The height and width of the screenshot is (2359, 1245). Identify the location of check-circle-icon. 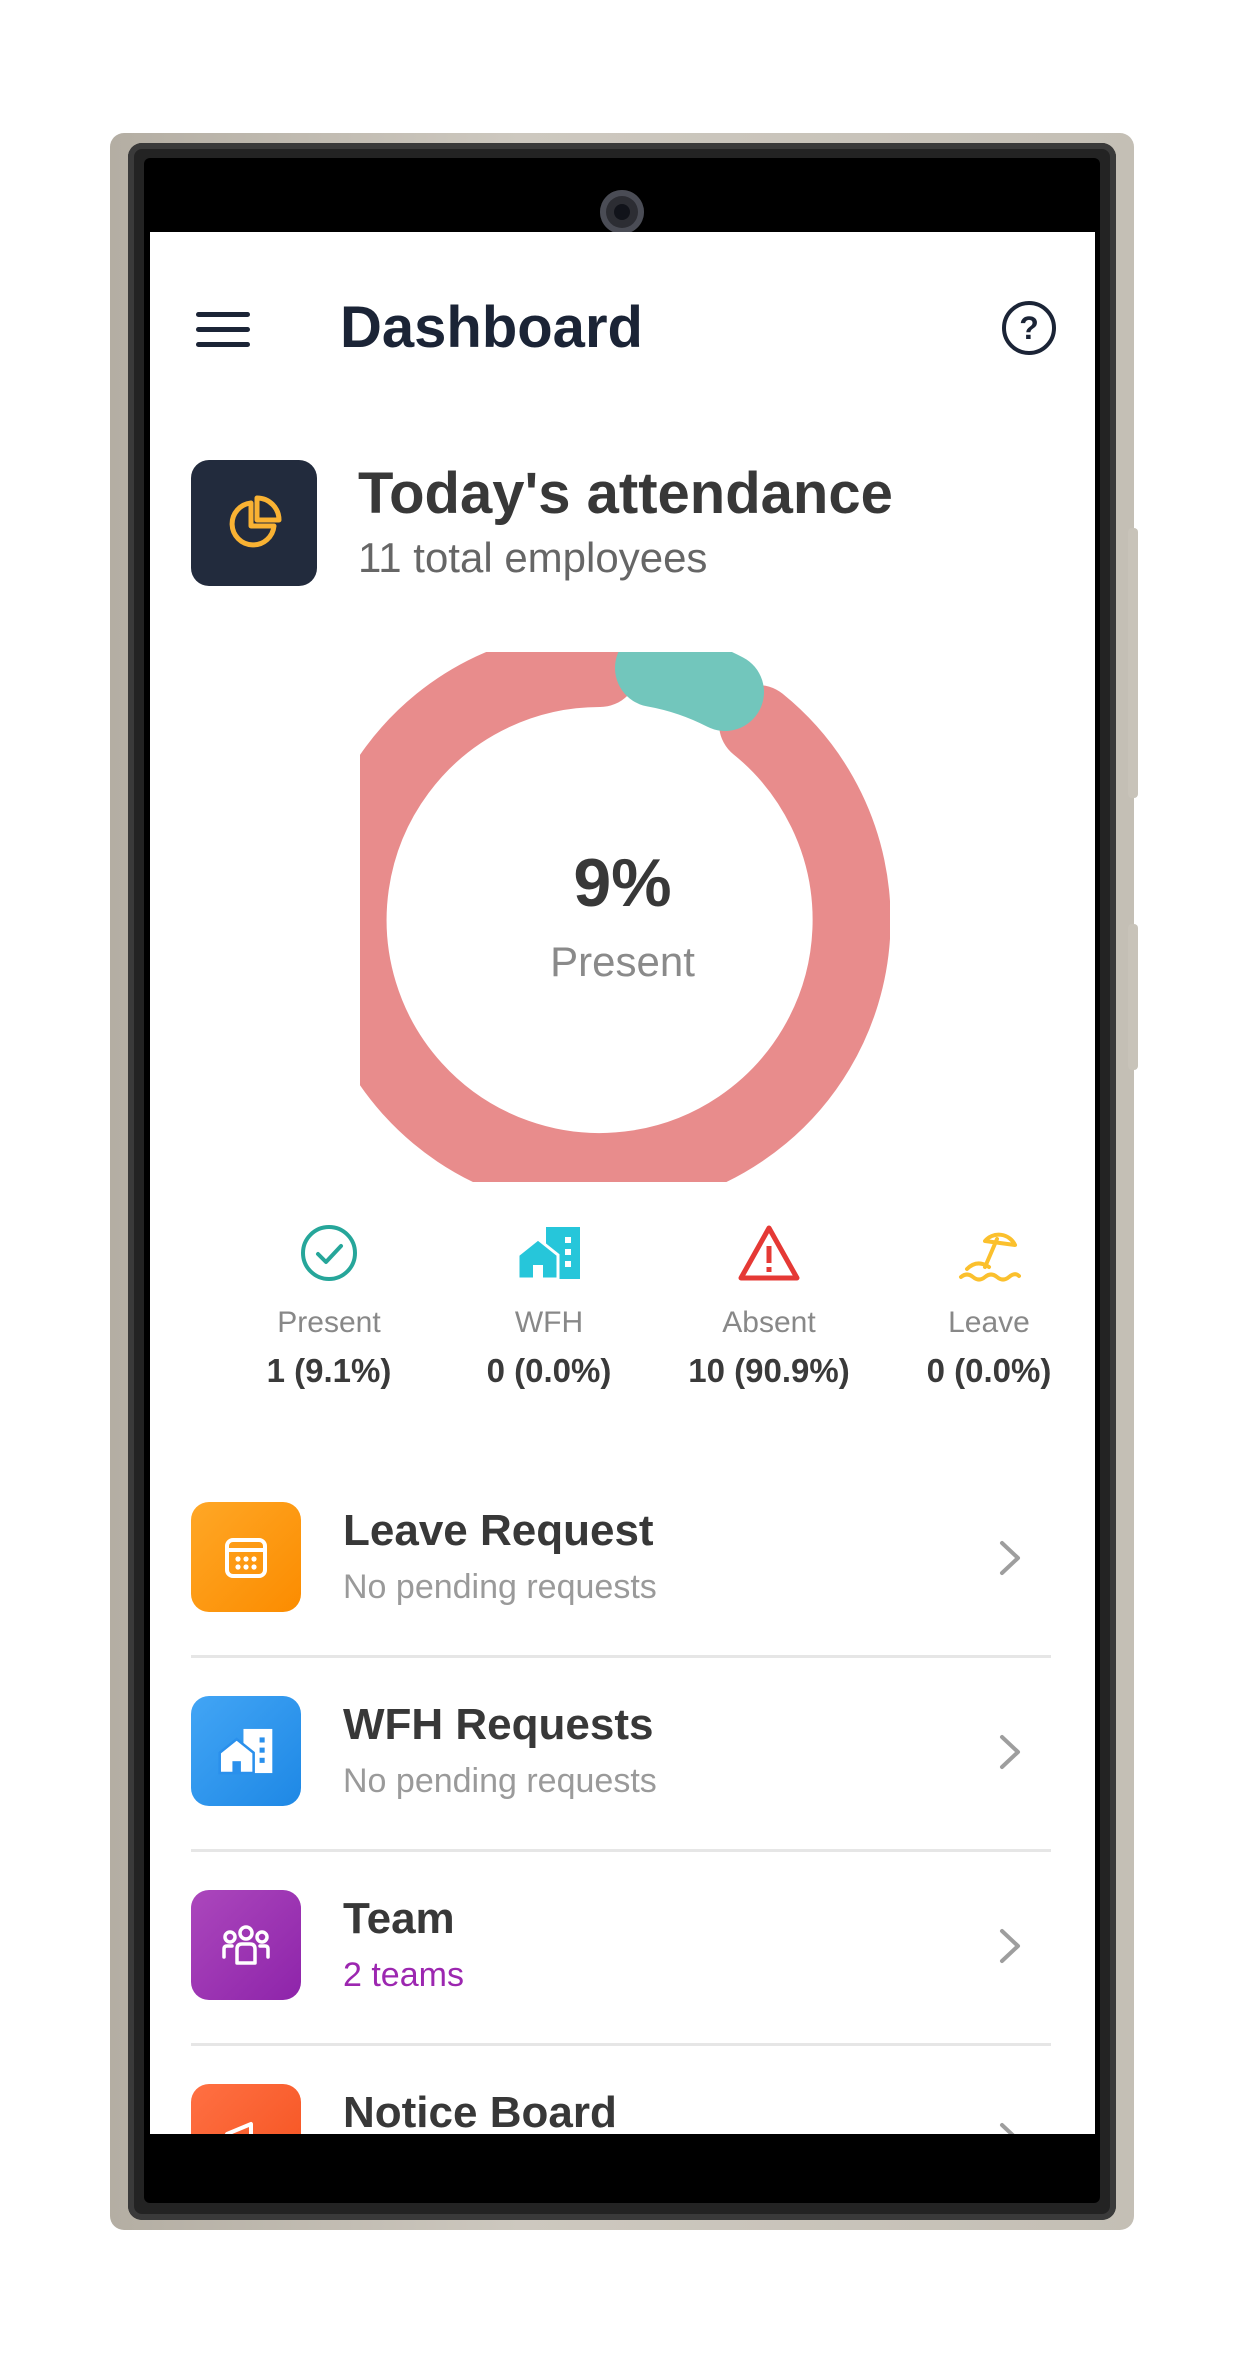
(329, 1253).